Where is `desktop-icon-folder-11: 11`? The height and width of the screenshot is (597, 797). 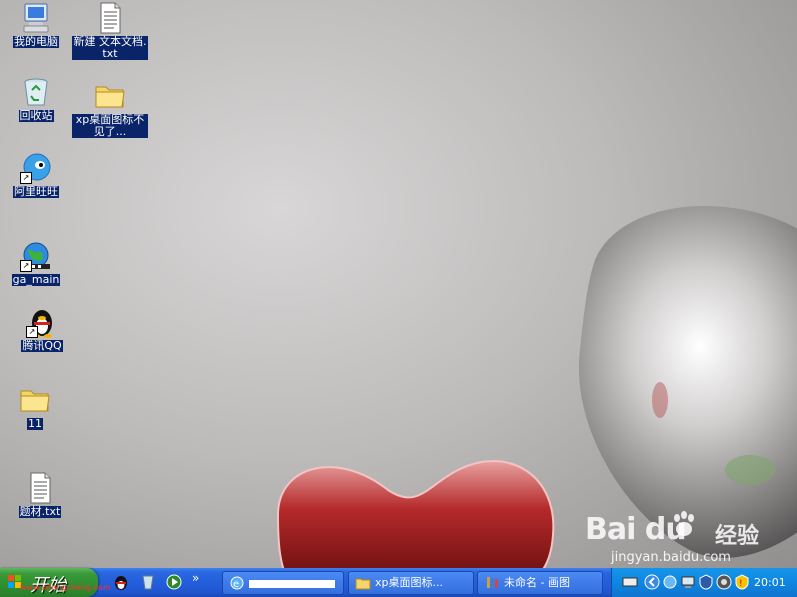 desktop-icon-folder-11: 11 is located at coordinates (36, 407).